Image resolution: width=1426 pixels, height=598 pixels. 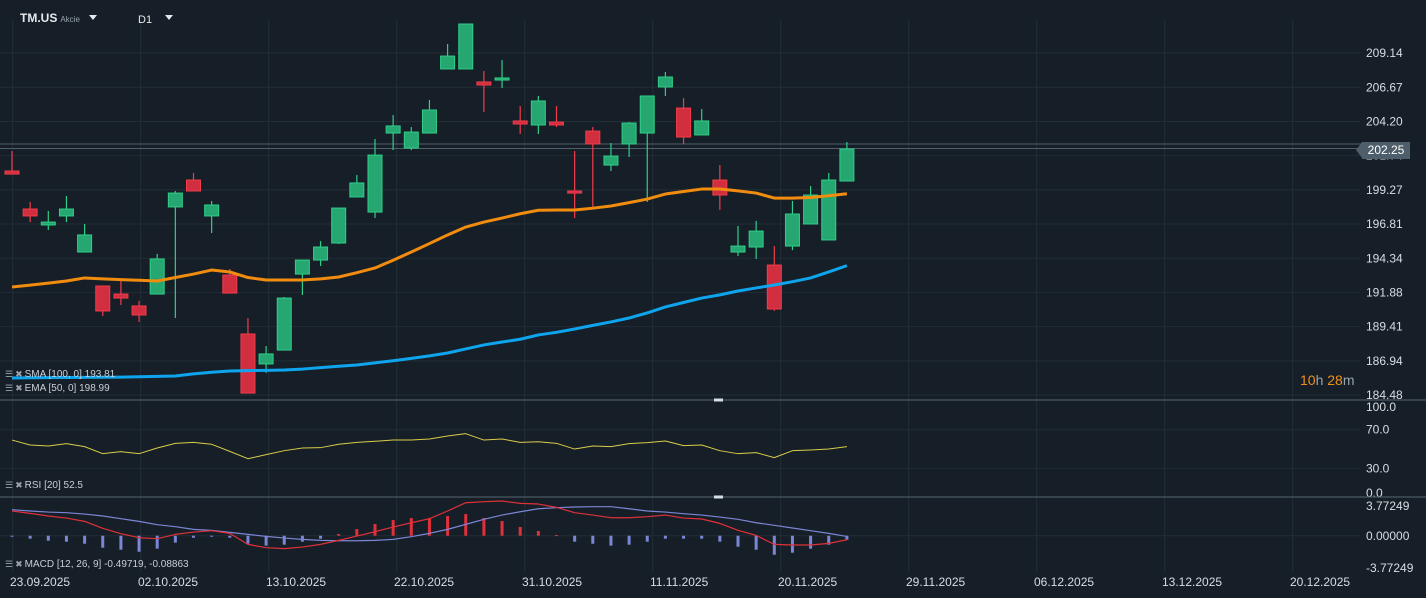 I want to click on sma-legend: ☰ ✖ SMA [100, 0] 193.81, so click(x=60, y=374).